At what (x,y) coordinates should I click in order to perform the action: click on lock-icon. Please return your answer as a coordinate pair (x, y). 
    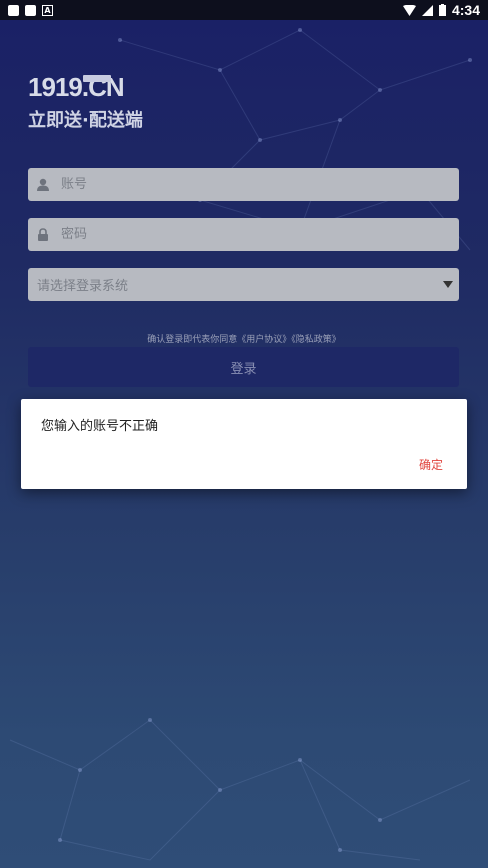
    Looking at the image, I should click on (43, 234).